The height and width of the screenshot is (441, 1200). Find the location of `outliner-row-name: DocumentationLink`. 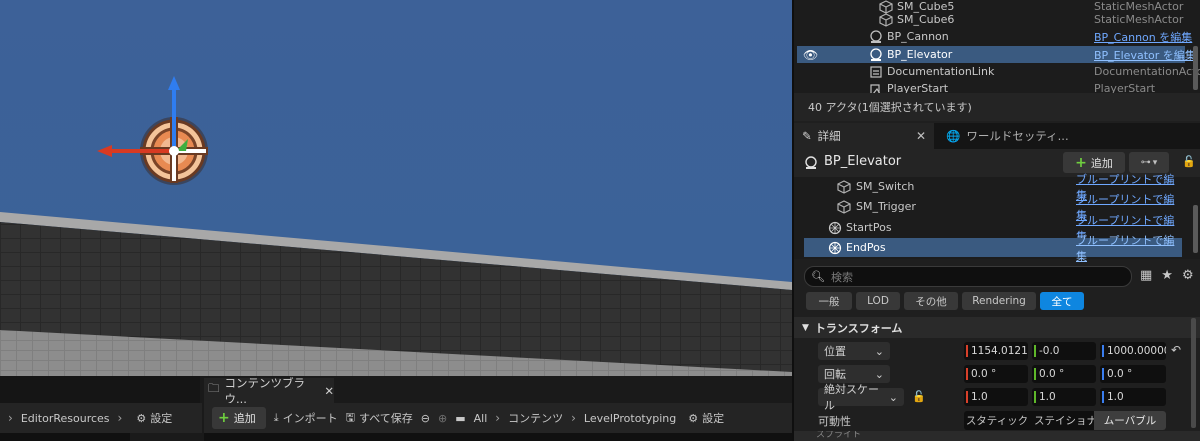

outliner-row-name: DocumentationLink is located at coordinates (941, 71).